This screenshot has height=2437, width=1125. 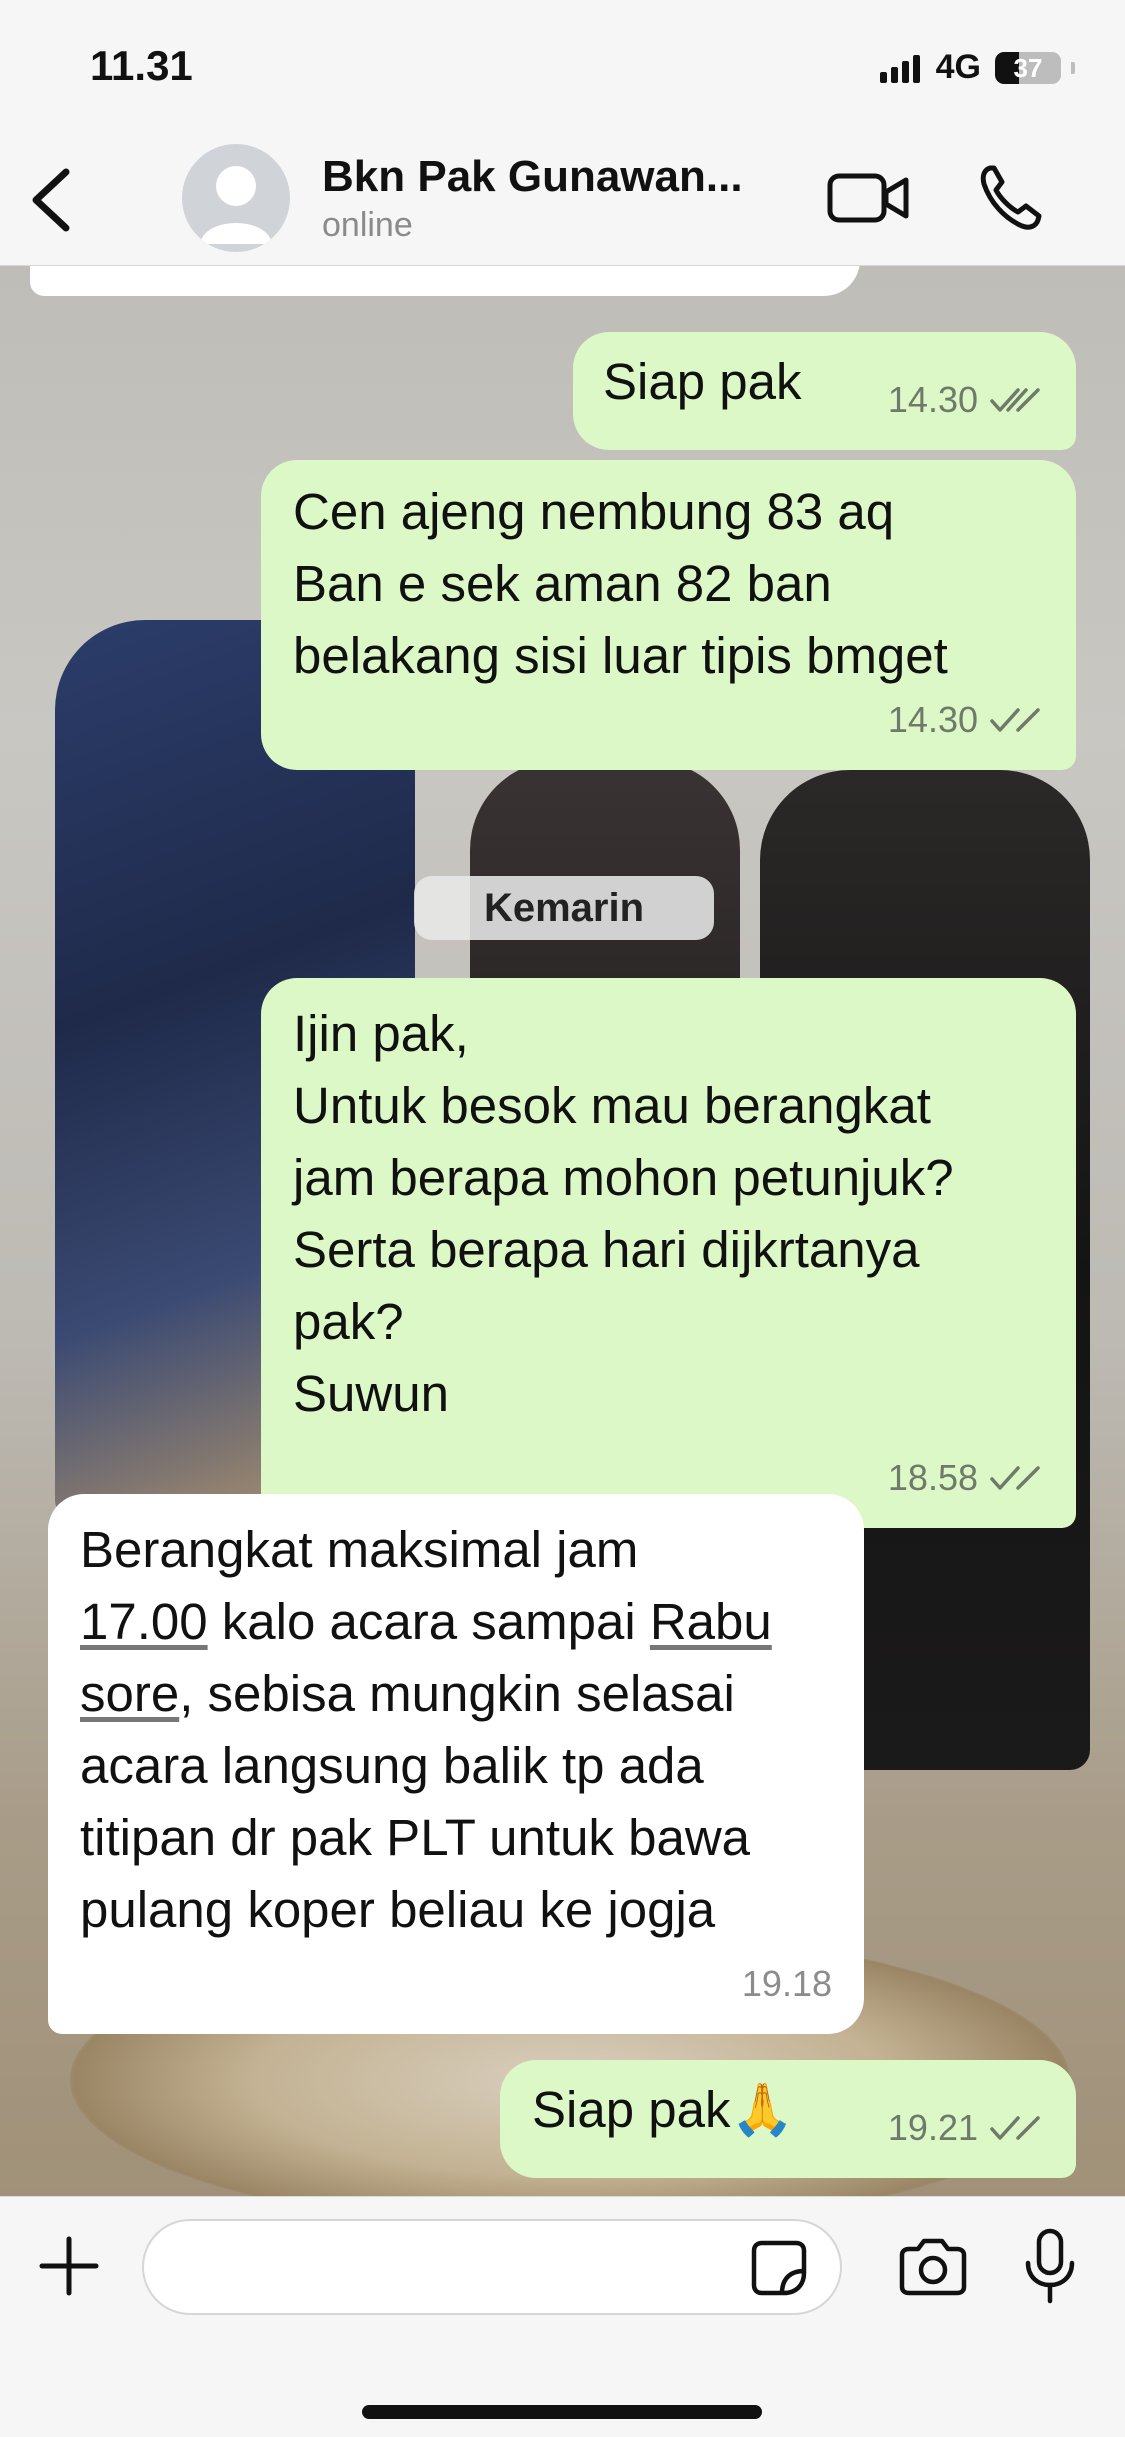 I want to click on chat-header: Bkn Pak Gunawan... online, so click(x=562, y=198).